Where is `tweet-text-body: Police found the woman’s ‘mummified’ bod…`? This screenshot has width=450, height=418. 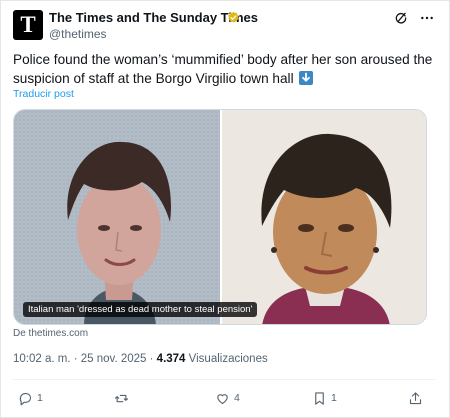 tweet-text-body: Police found the woman’s ‘mummified’ bod… is located at coordinates (223, 69).